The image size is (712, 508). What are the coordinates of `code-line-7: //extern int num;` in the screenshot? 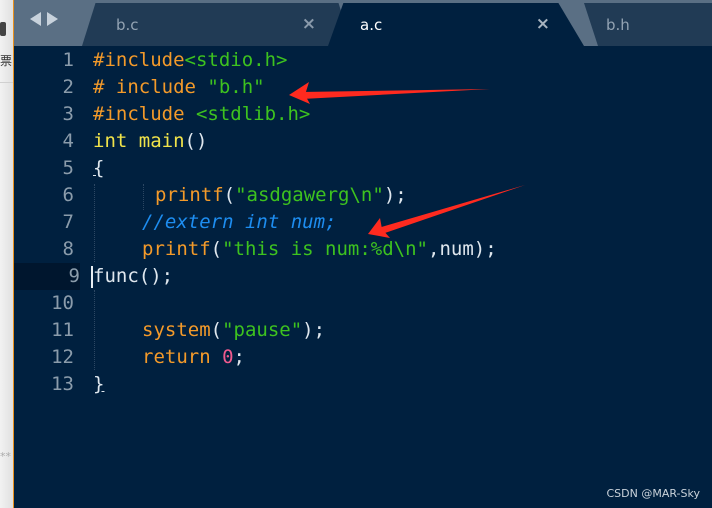 It's located at (239, 222).